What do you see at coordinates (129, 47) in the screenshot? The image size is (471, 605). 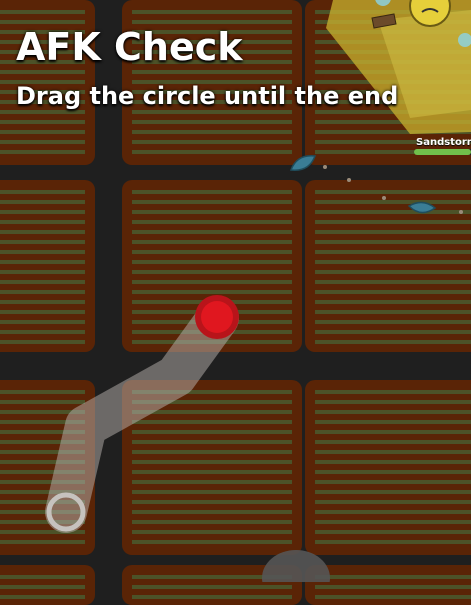 I see `afk-check-title: AFK Check` at bounding box center [129, 47].